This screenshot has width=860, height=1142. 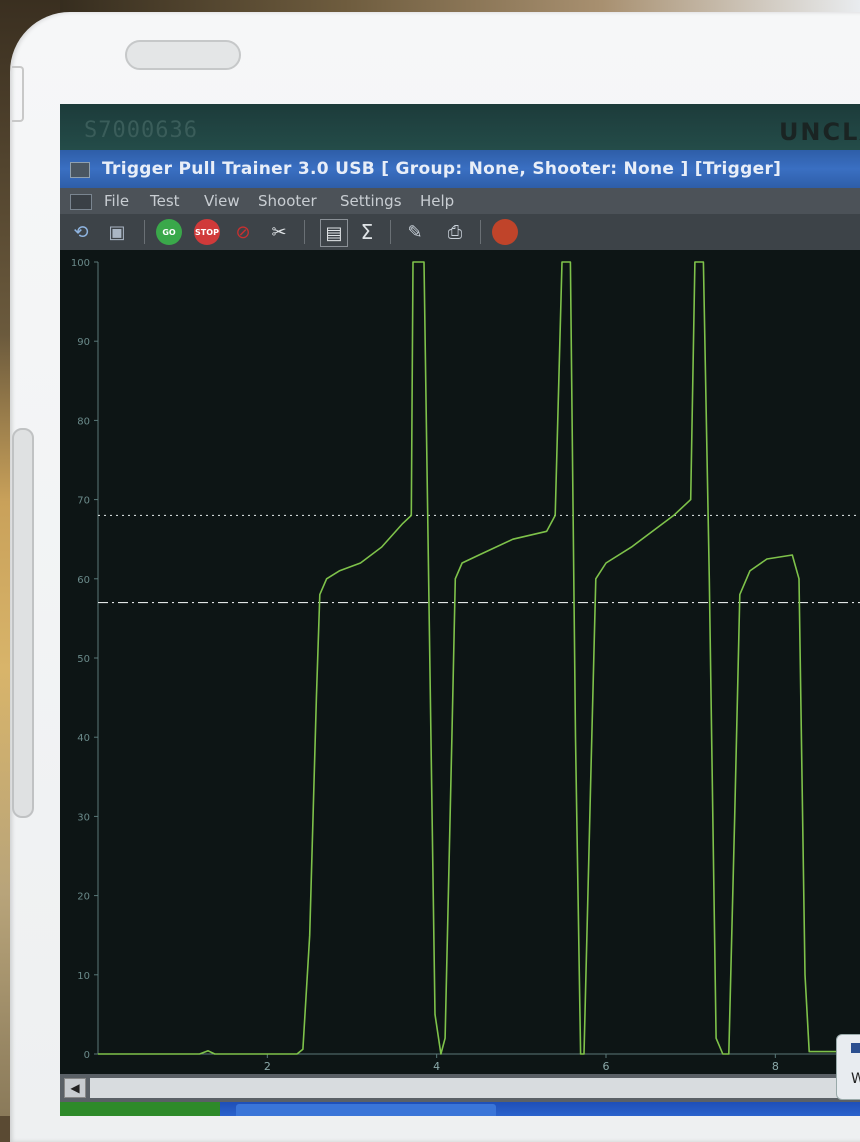 I want to click on classification-right: UNCLA, so click(x=819, y=132).